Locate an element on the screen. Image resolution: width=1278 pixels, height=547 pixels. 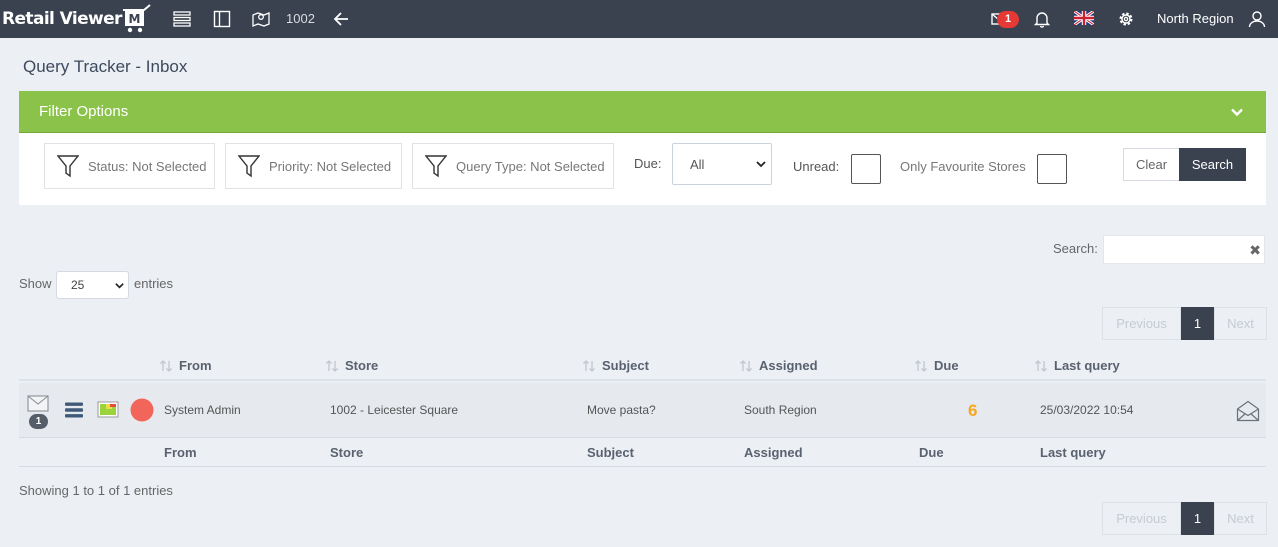
pagination-bottom: Previous 1 Next is located at coordinates (1184, 518).